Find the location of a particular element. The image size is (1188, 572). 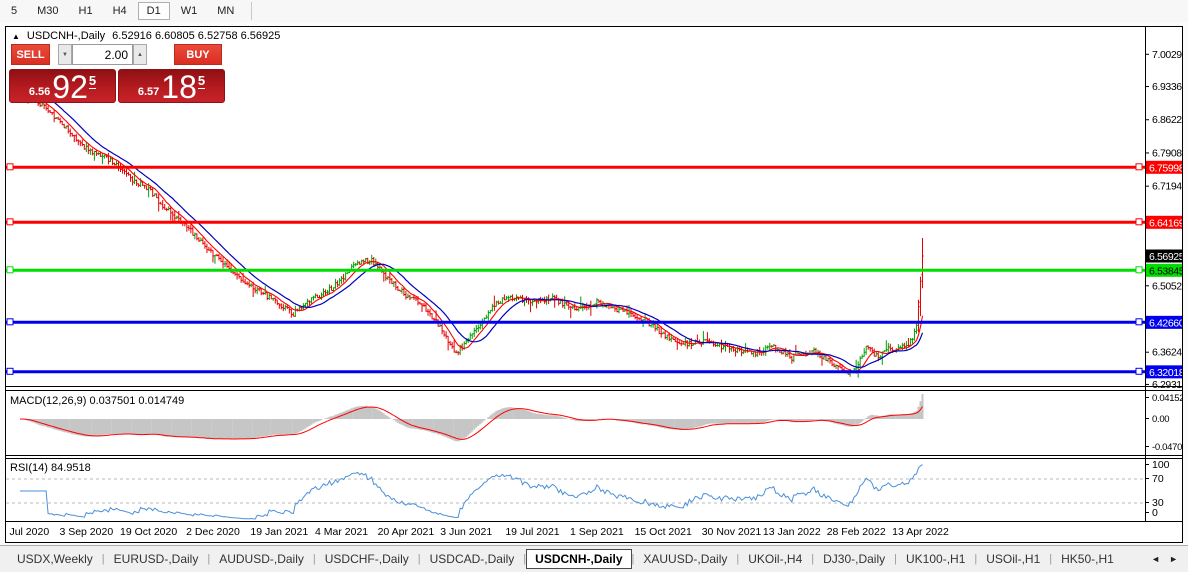

chevron-up-icon: ▲ is located at coordinates (140, 54).